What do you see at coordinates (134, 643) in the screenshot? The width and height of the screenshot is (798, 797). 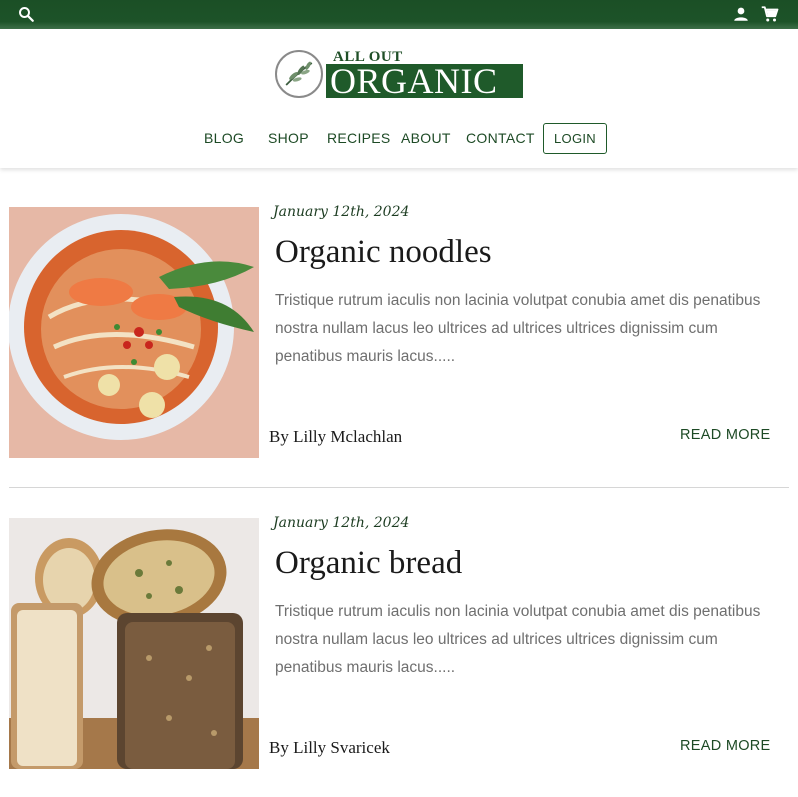 I see `post-image-bread` at bounding box center [134, 643].